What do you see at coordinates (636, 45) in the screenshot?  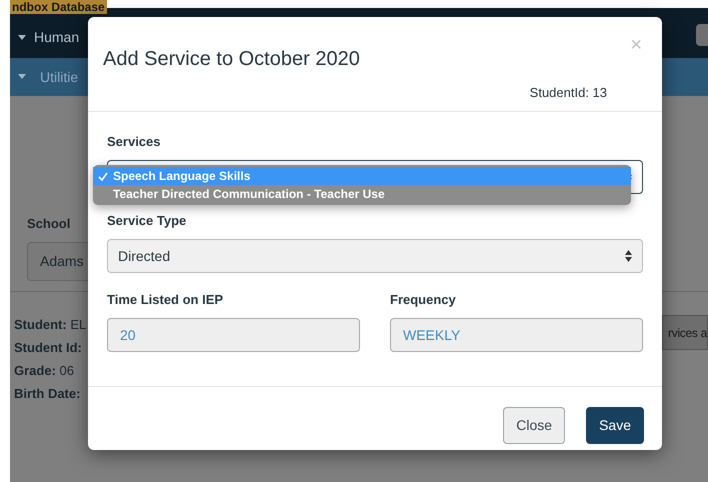 I see `close-button: ×` at bounding box center [636, 45].